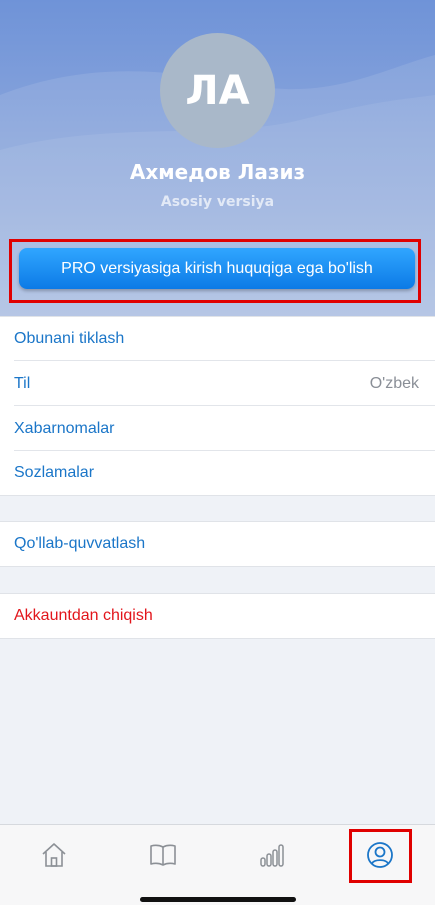 The height and width of the screenshot is (905, 435). I want to click on language-value: O'zbek, so click(394, 383).